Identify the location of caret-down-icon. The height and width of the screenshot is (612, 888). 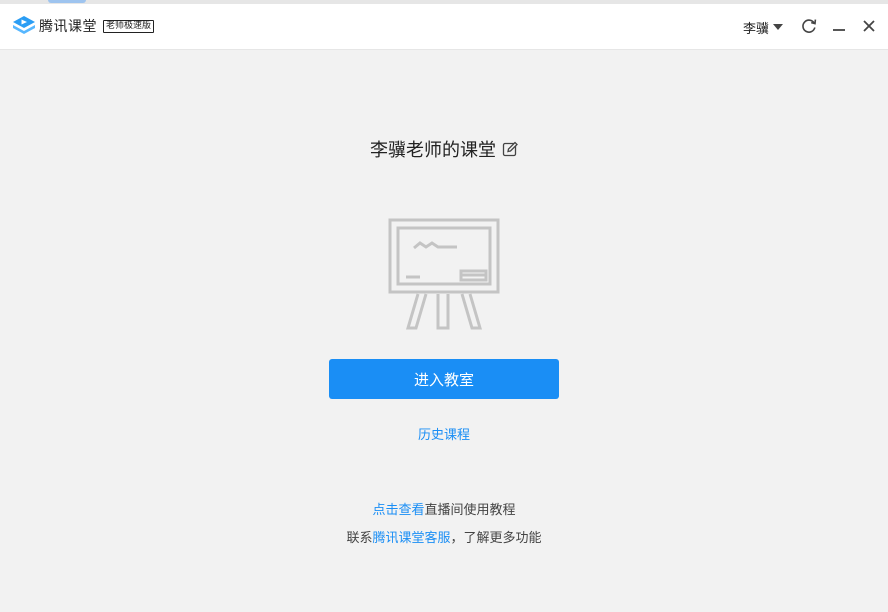
(778, 27).